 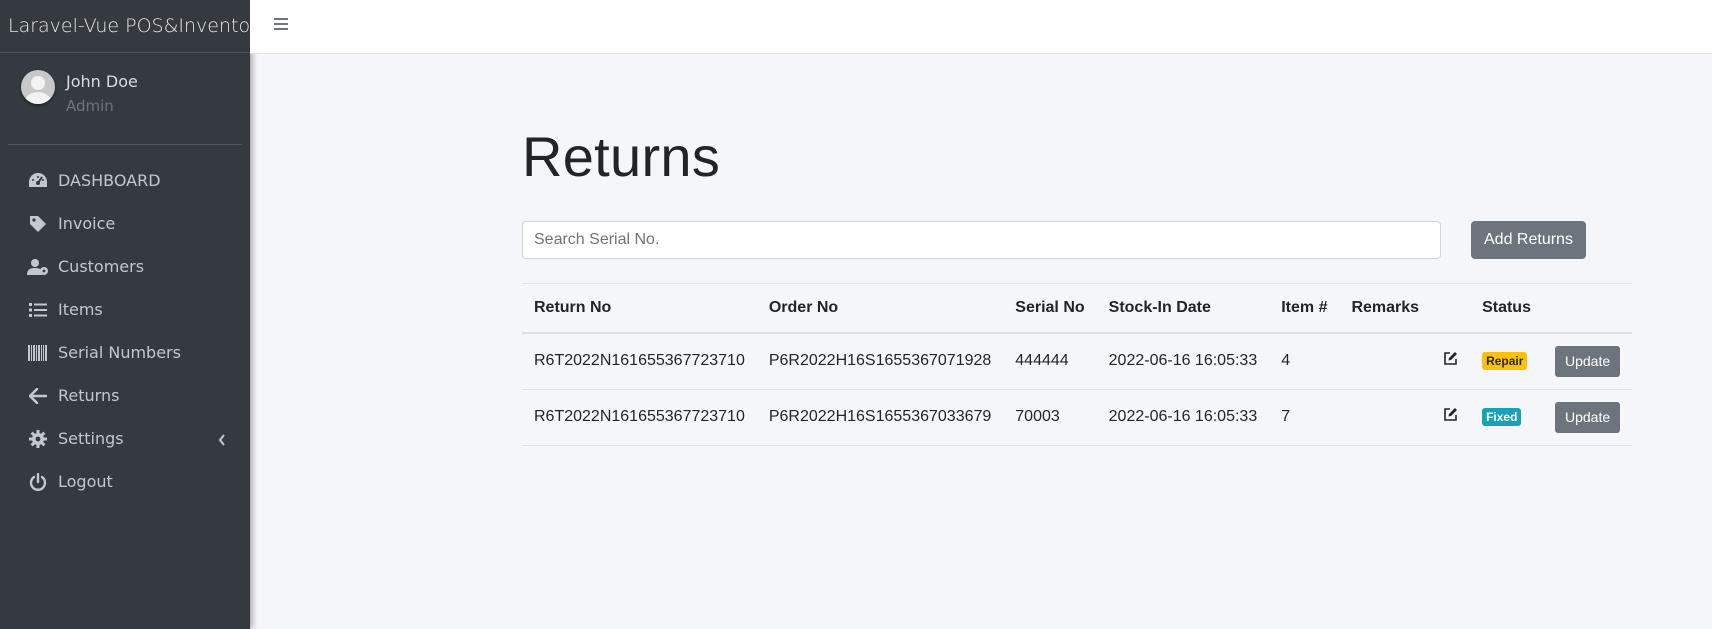 What do you see at coordinates (880, 361) in the screenshot?
I see `cell-order-no: P6R2022H16S1655367071928` at bounding box center [880, 361].